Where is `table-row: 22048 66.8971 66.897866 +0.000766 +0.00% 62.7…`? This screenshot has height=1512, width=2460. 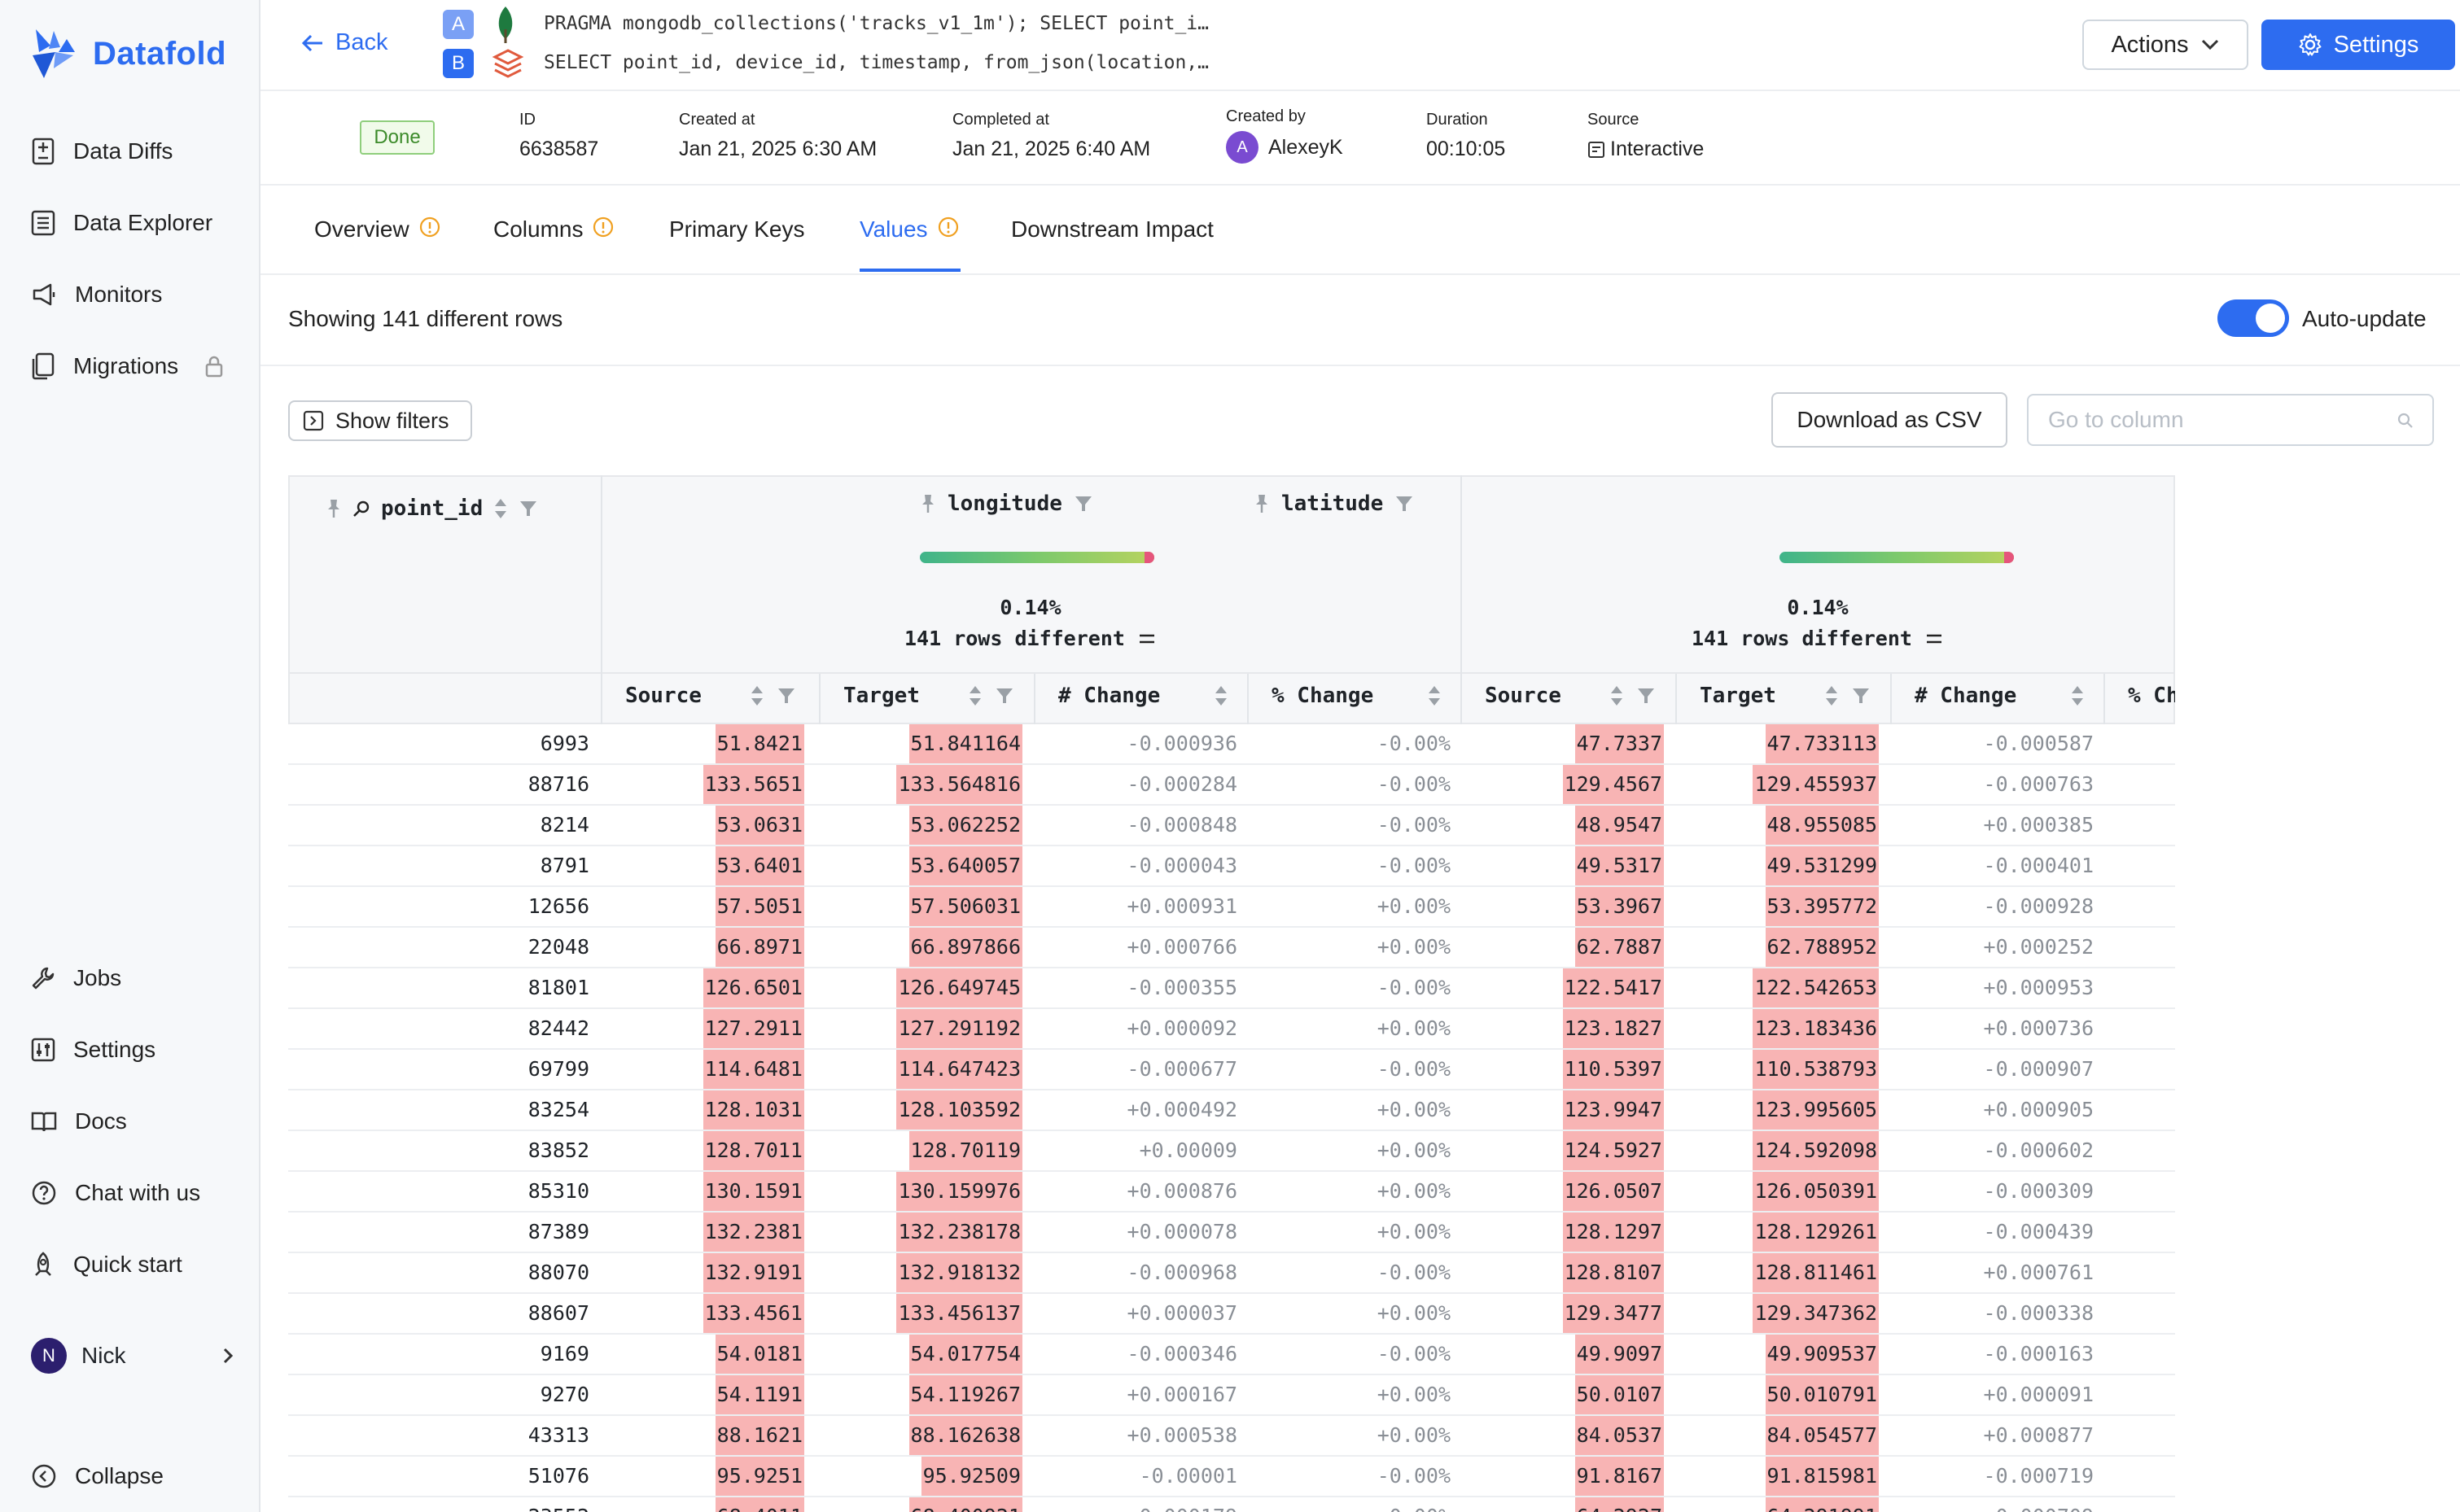 table-row: 22048 66.8971 66.897866 +0.000766 +0.00% 62.7… is located at coordinates (1232, 948).